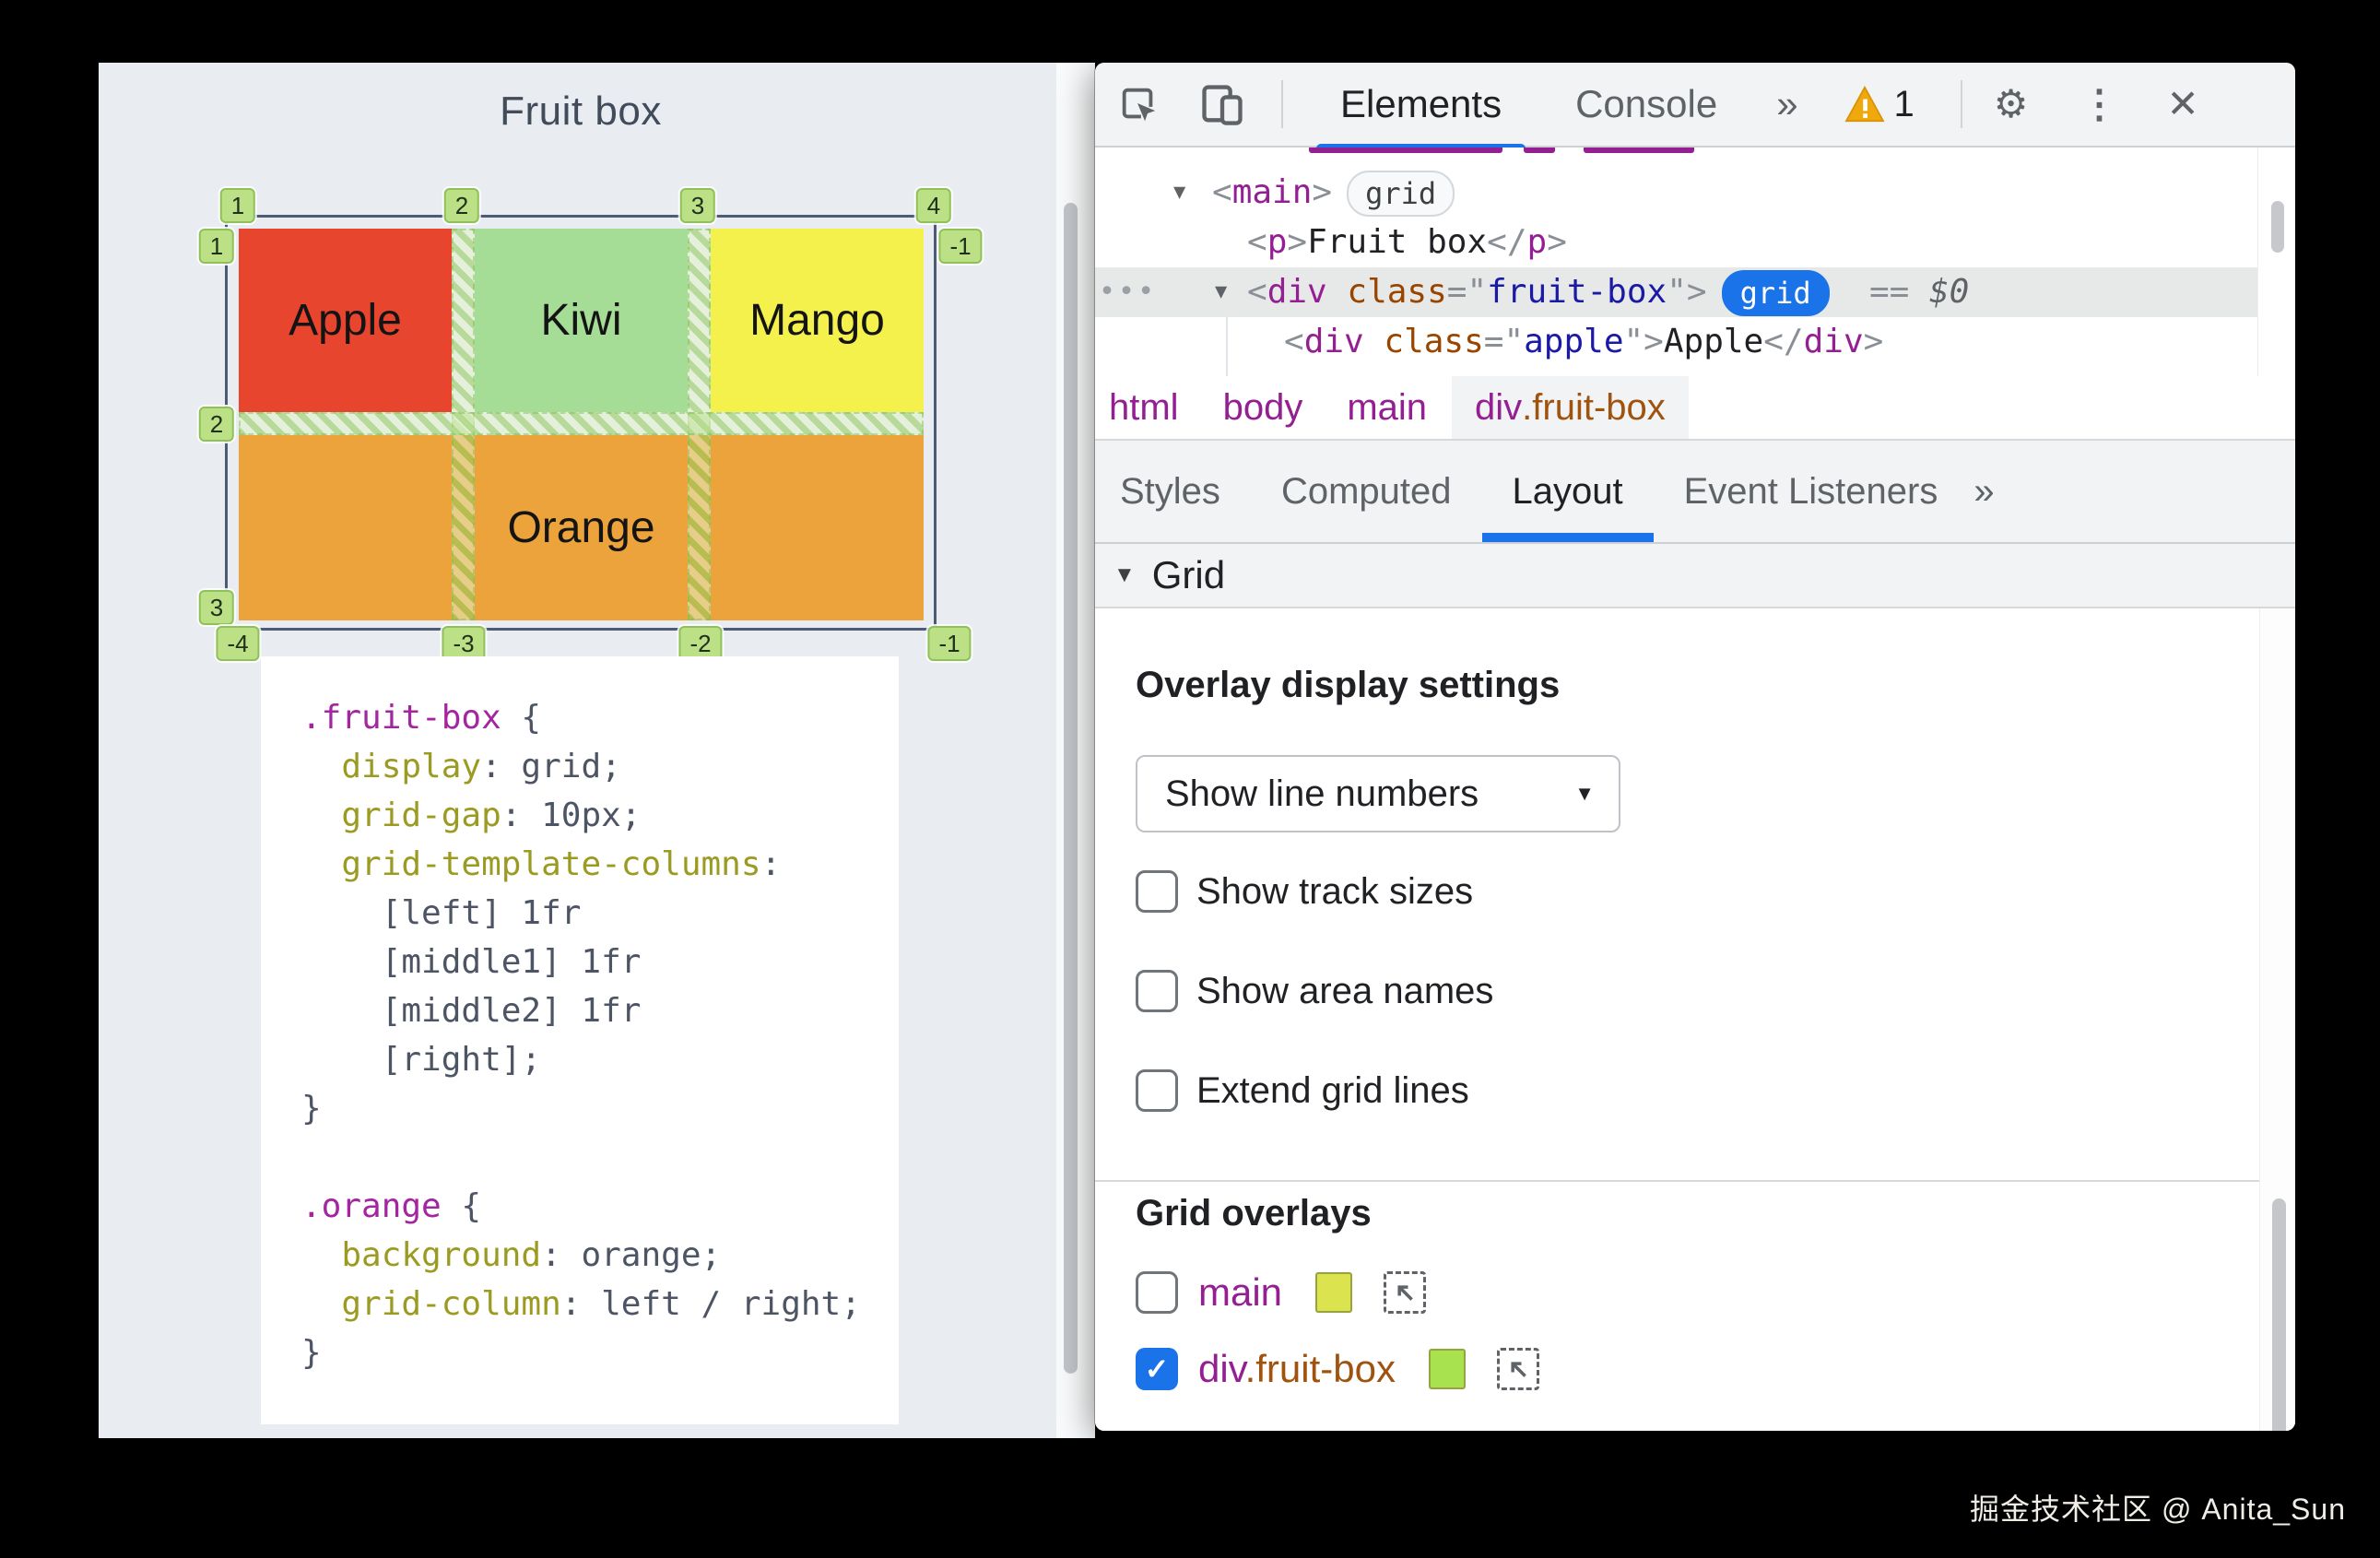 The width and height of the screenshot is (2380, 1558). Describe the element at coordinates (817, 320) in the screenshot. I see `cell-label: Mango` at that location.